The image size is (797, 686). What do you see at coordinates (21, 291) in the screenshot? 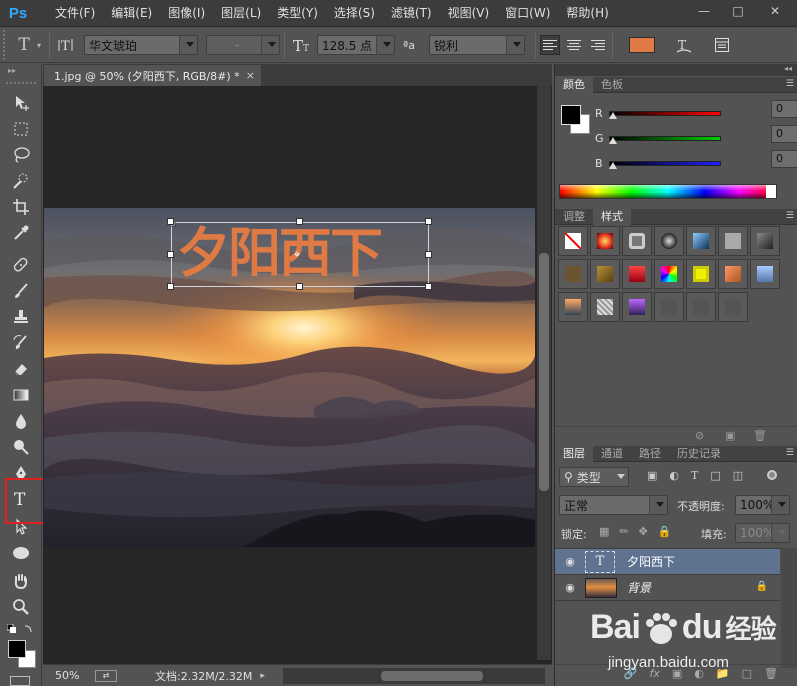
I see `brush-tool-icon` at bounding box center [21, 291].